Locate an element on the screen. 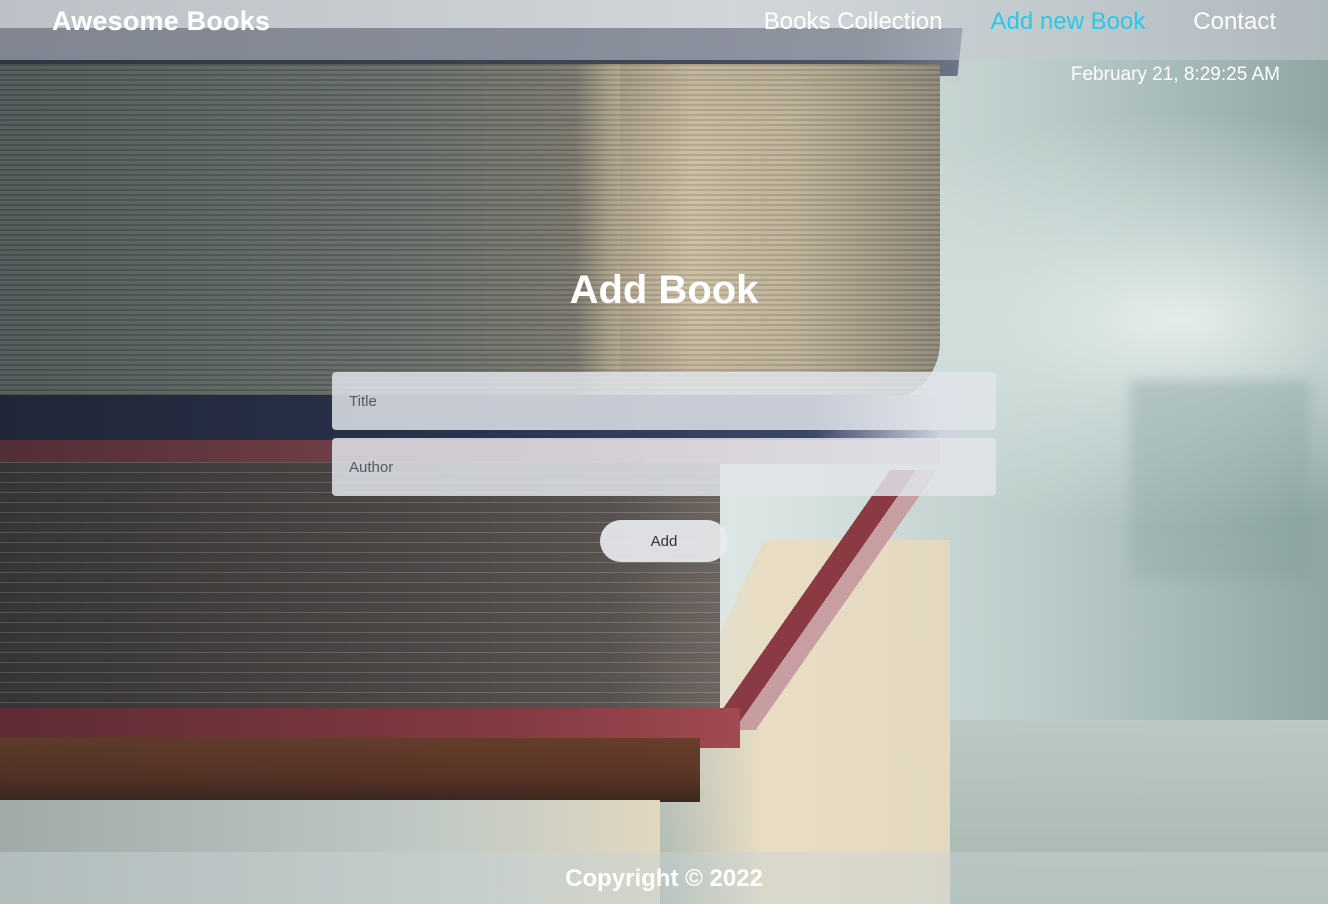 This screenshot has width=1328, height=904. brand-logo: Awesome Books is located at coordinates (161, 21).